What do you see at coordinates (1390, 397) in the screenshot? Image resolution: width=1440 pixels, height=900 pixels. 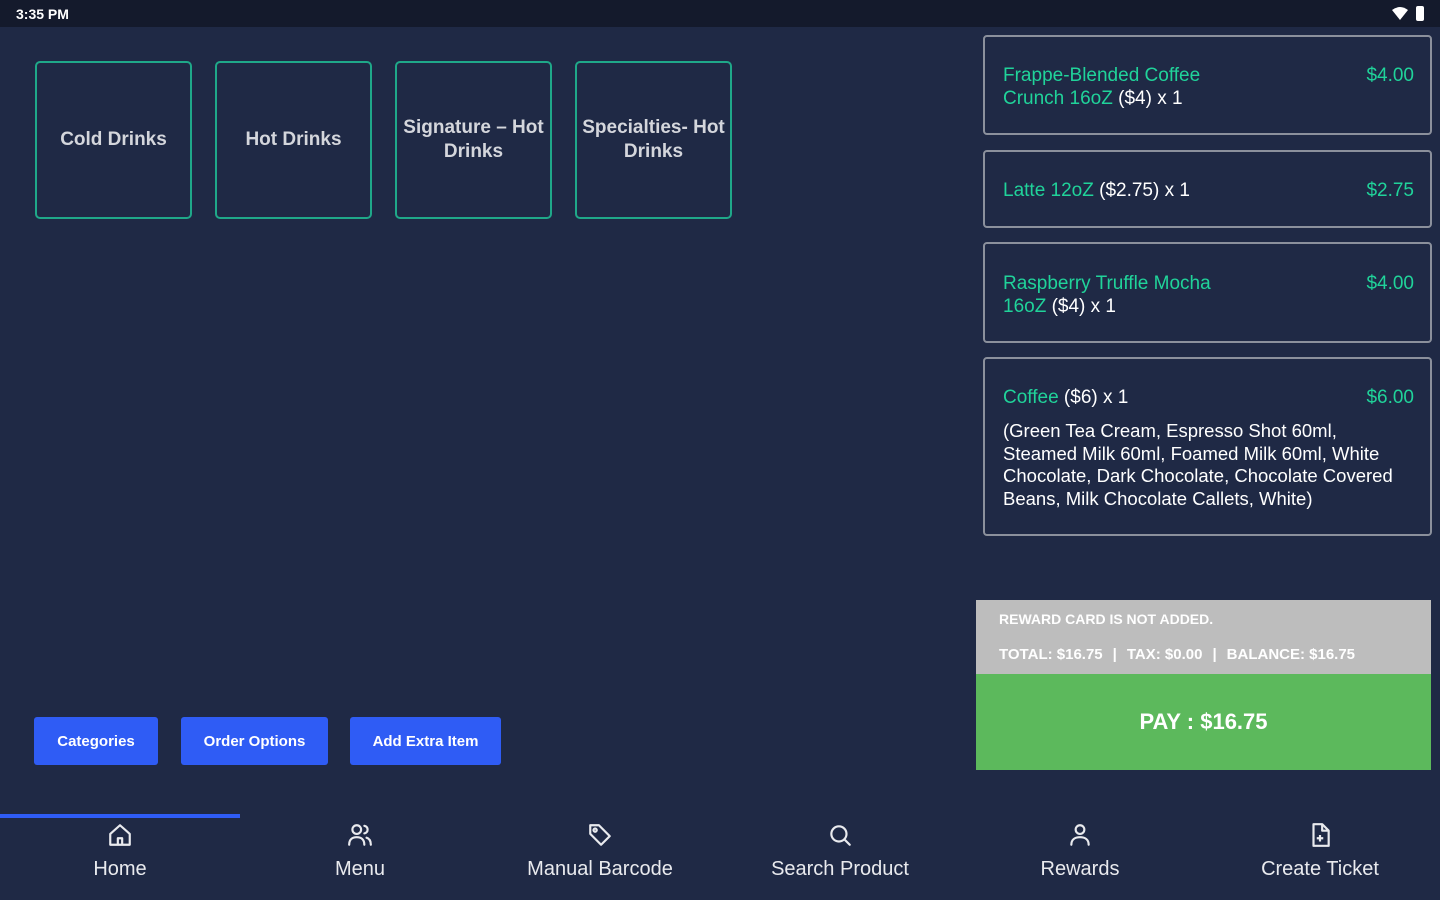 I see `order-item-price: $6.00` at bounding box center [1390, 397].